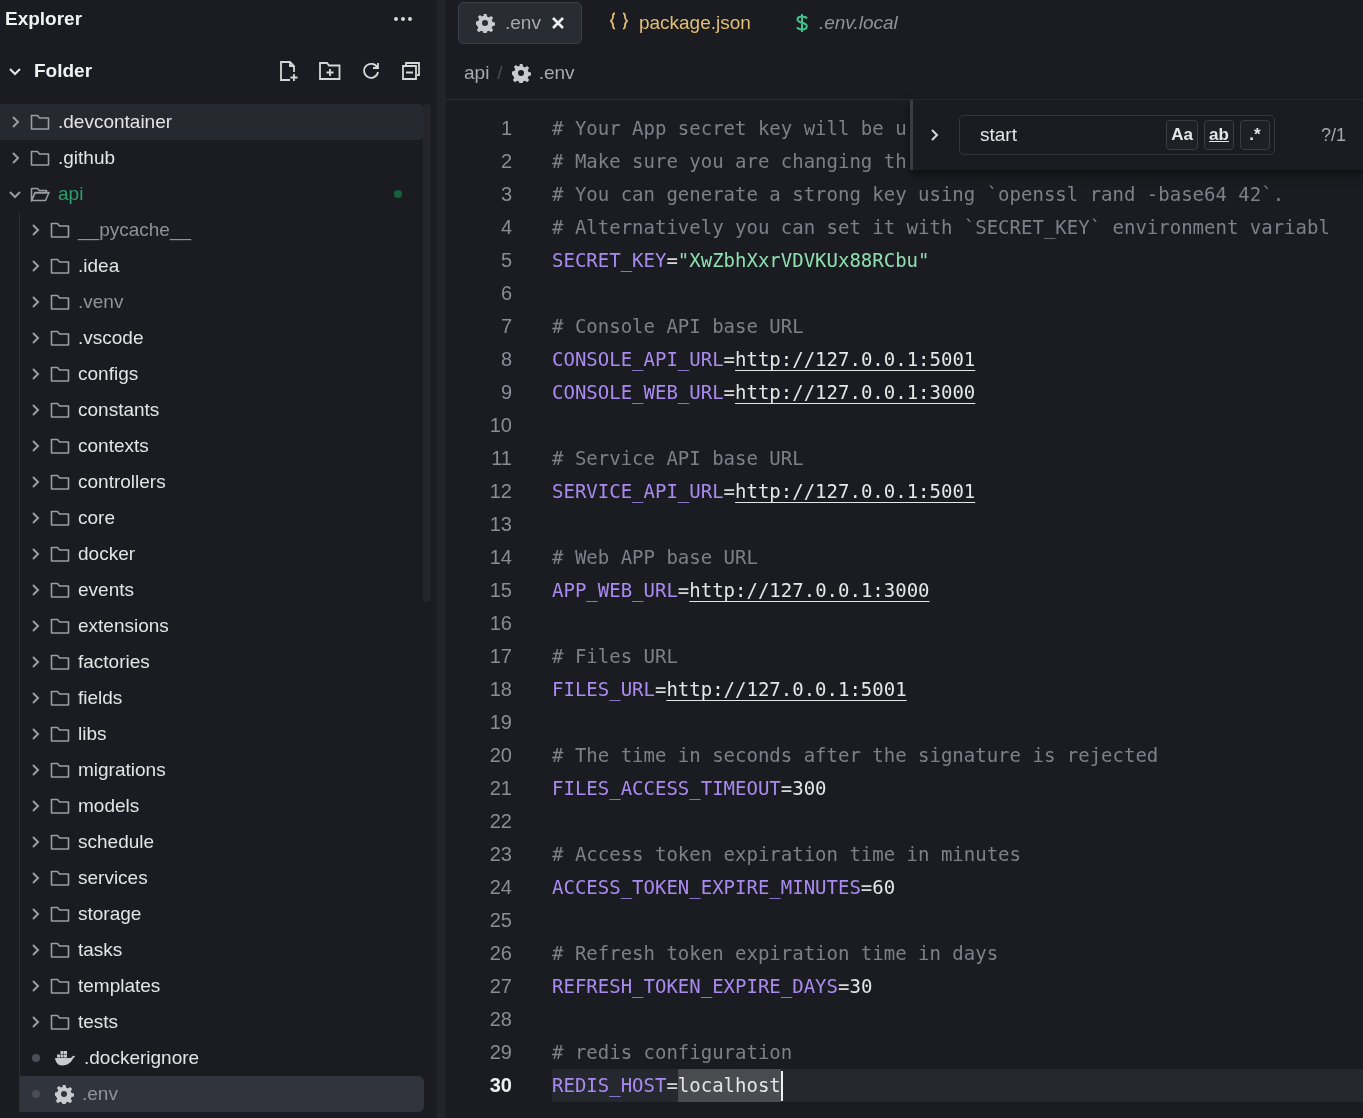 The image size is (1363, 1118). What do you see at coordinates (222, 446) in the screenshot?
I see `tree-item: contexts` at bounding box center [222, 446].